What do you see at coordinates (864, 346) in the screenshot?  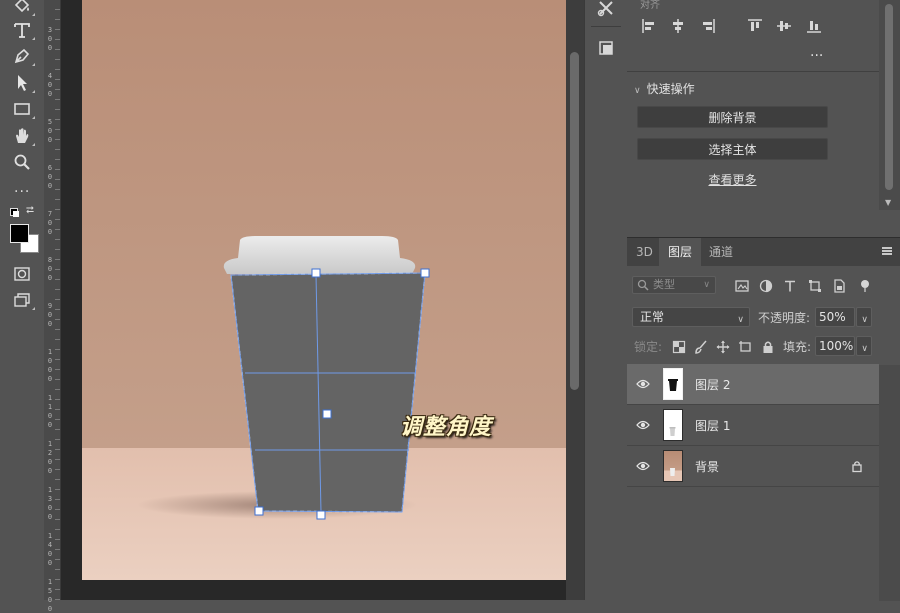 I see `fill-dropdown: ∨` at bounding box center [864, 346].